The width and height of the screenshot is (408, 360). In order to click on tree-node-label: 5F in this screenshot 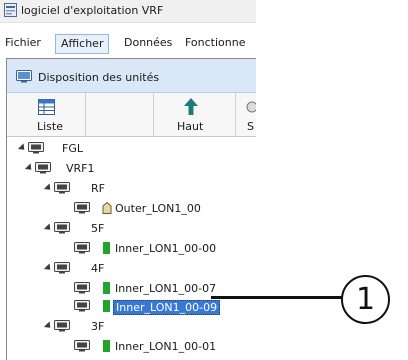, I will do `click(98, 228)`.